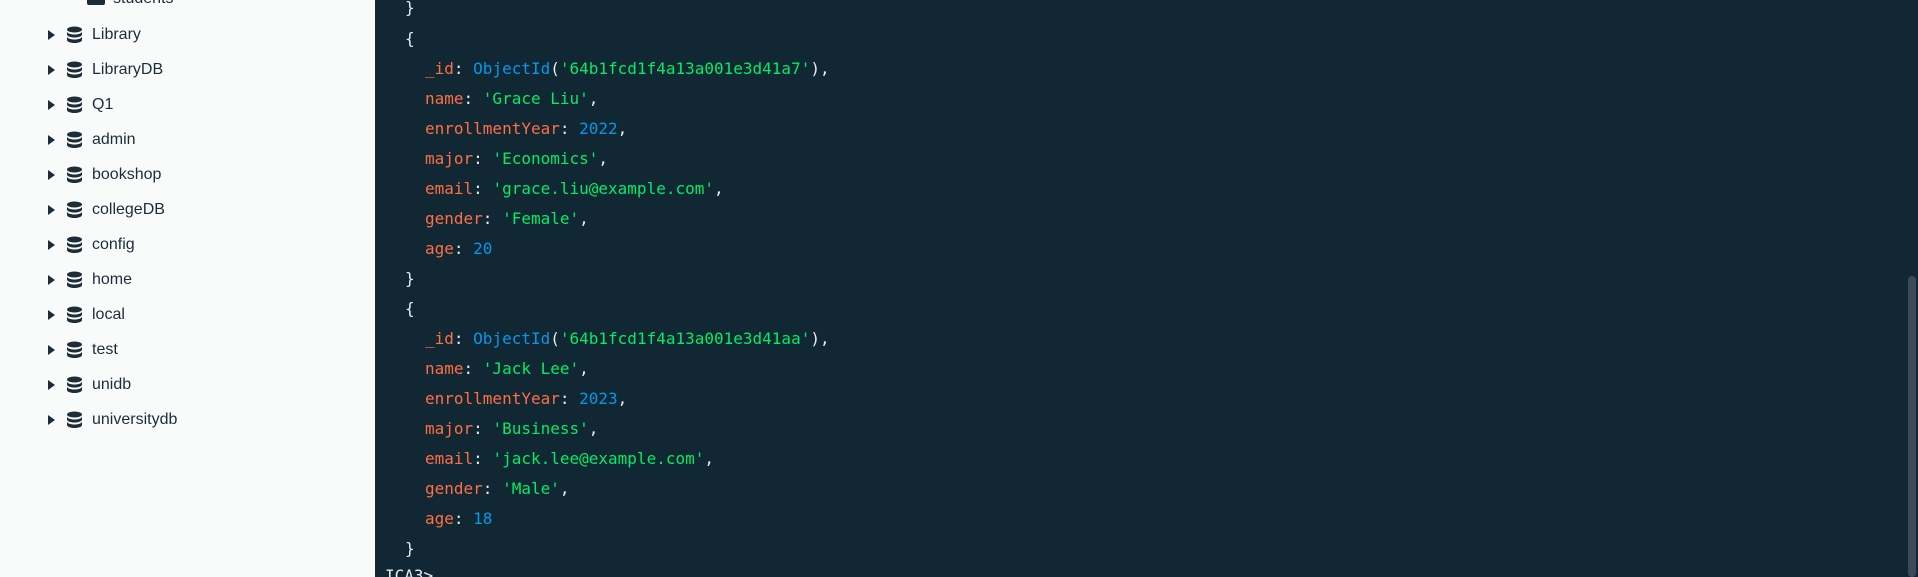 The width and height of the screenshot is (1918, 577). I want to click on shell-prompt: ICA3>, so click(409, 571).